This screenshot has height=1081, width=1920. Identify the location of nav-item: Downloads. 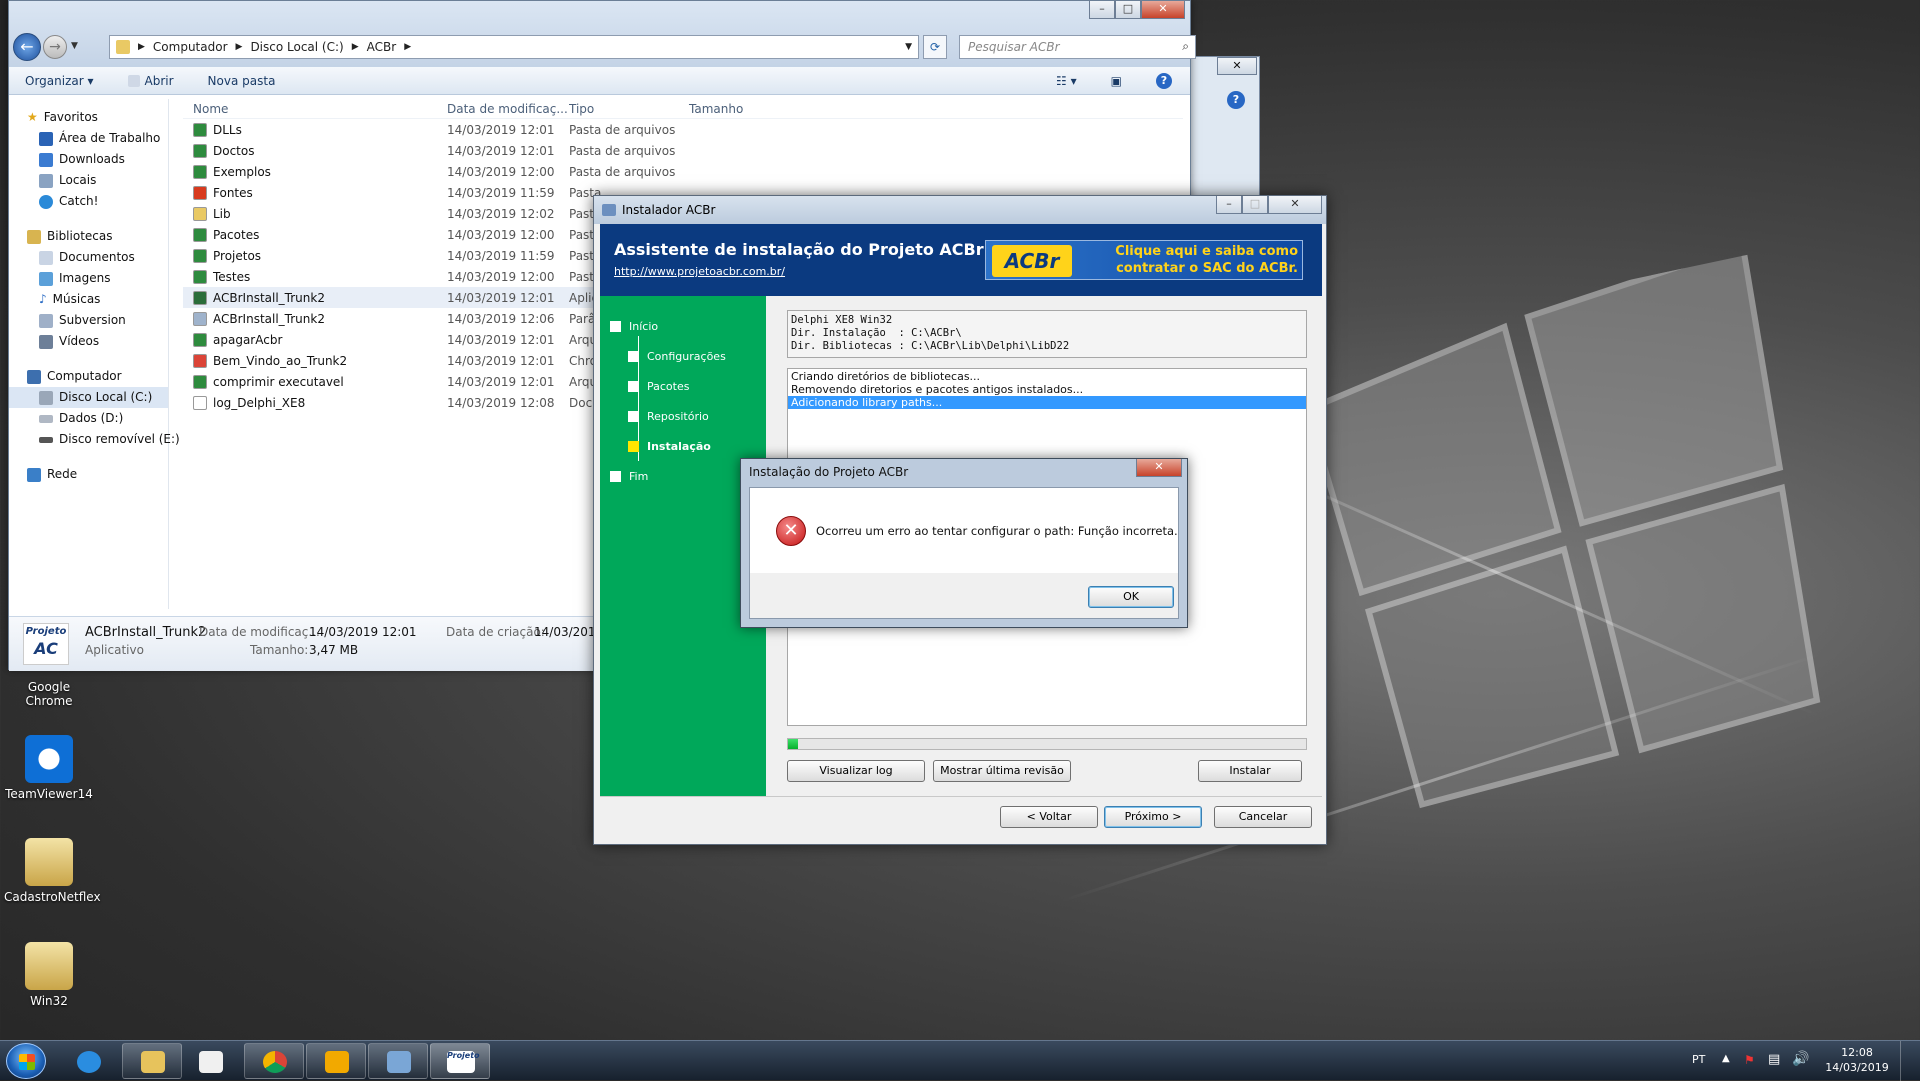
(88, 159).